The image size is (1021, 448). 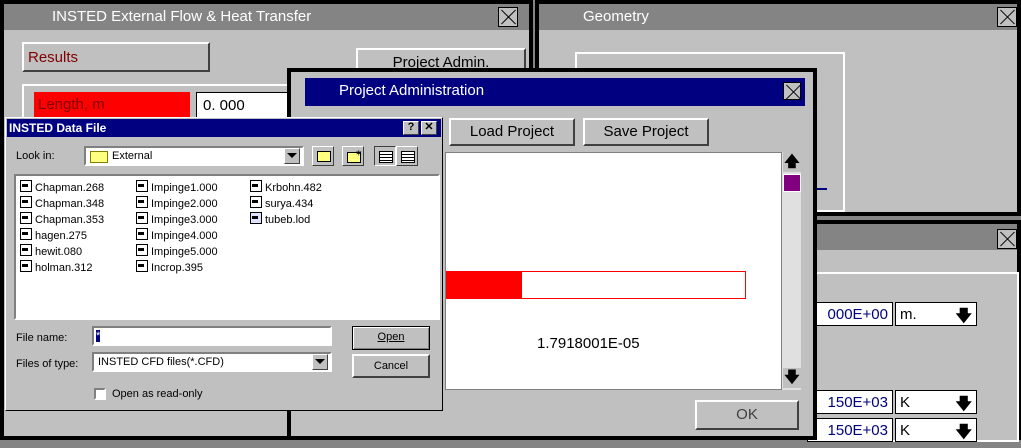 I want to click on files-of-type-dropdown-button, so click(x=320, y=362).